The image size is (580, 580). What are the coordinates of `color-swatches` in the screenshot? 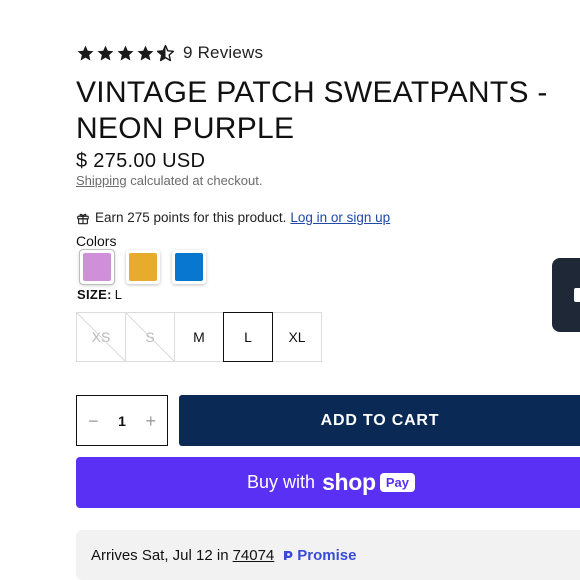 It's located at (143, 267).